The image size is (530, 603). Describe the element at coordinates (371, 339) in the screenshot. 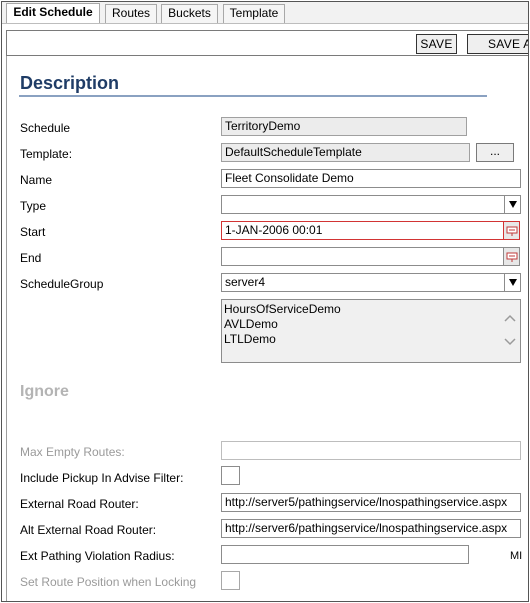

I see `list-item: LTLDemo` at that location.